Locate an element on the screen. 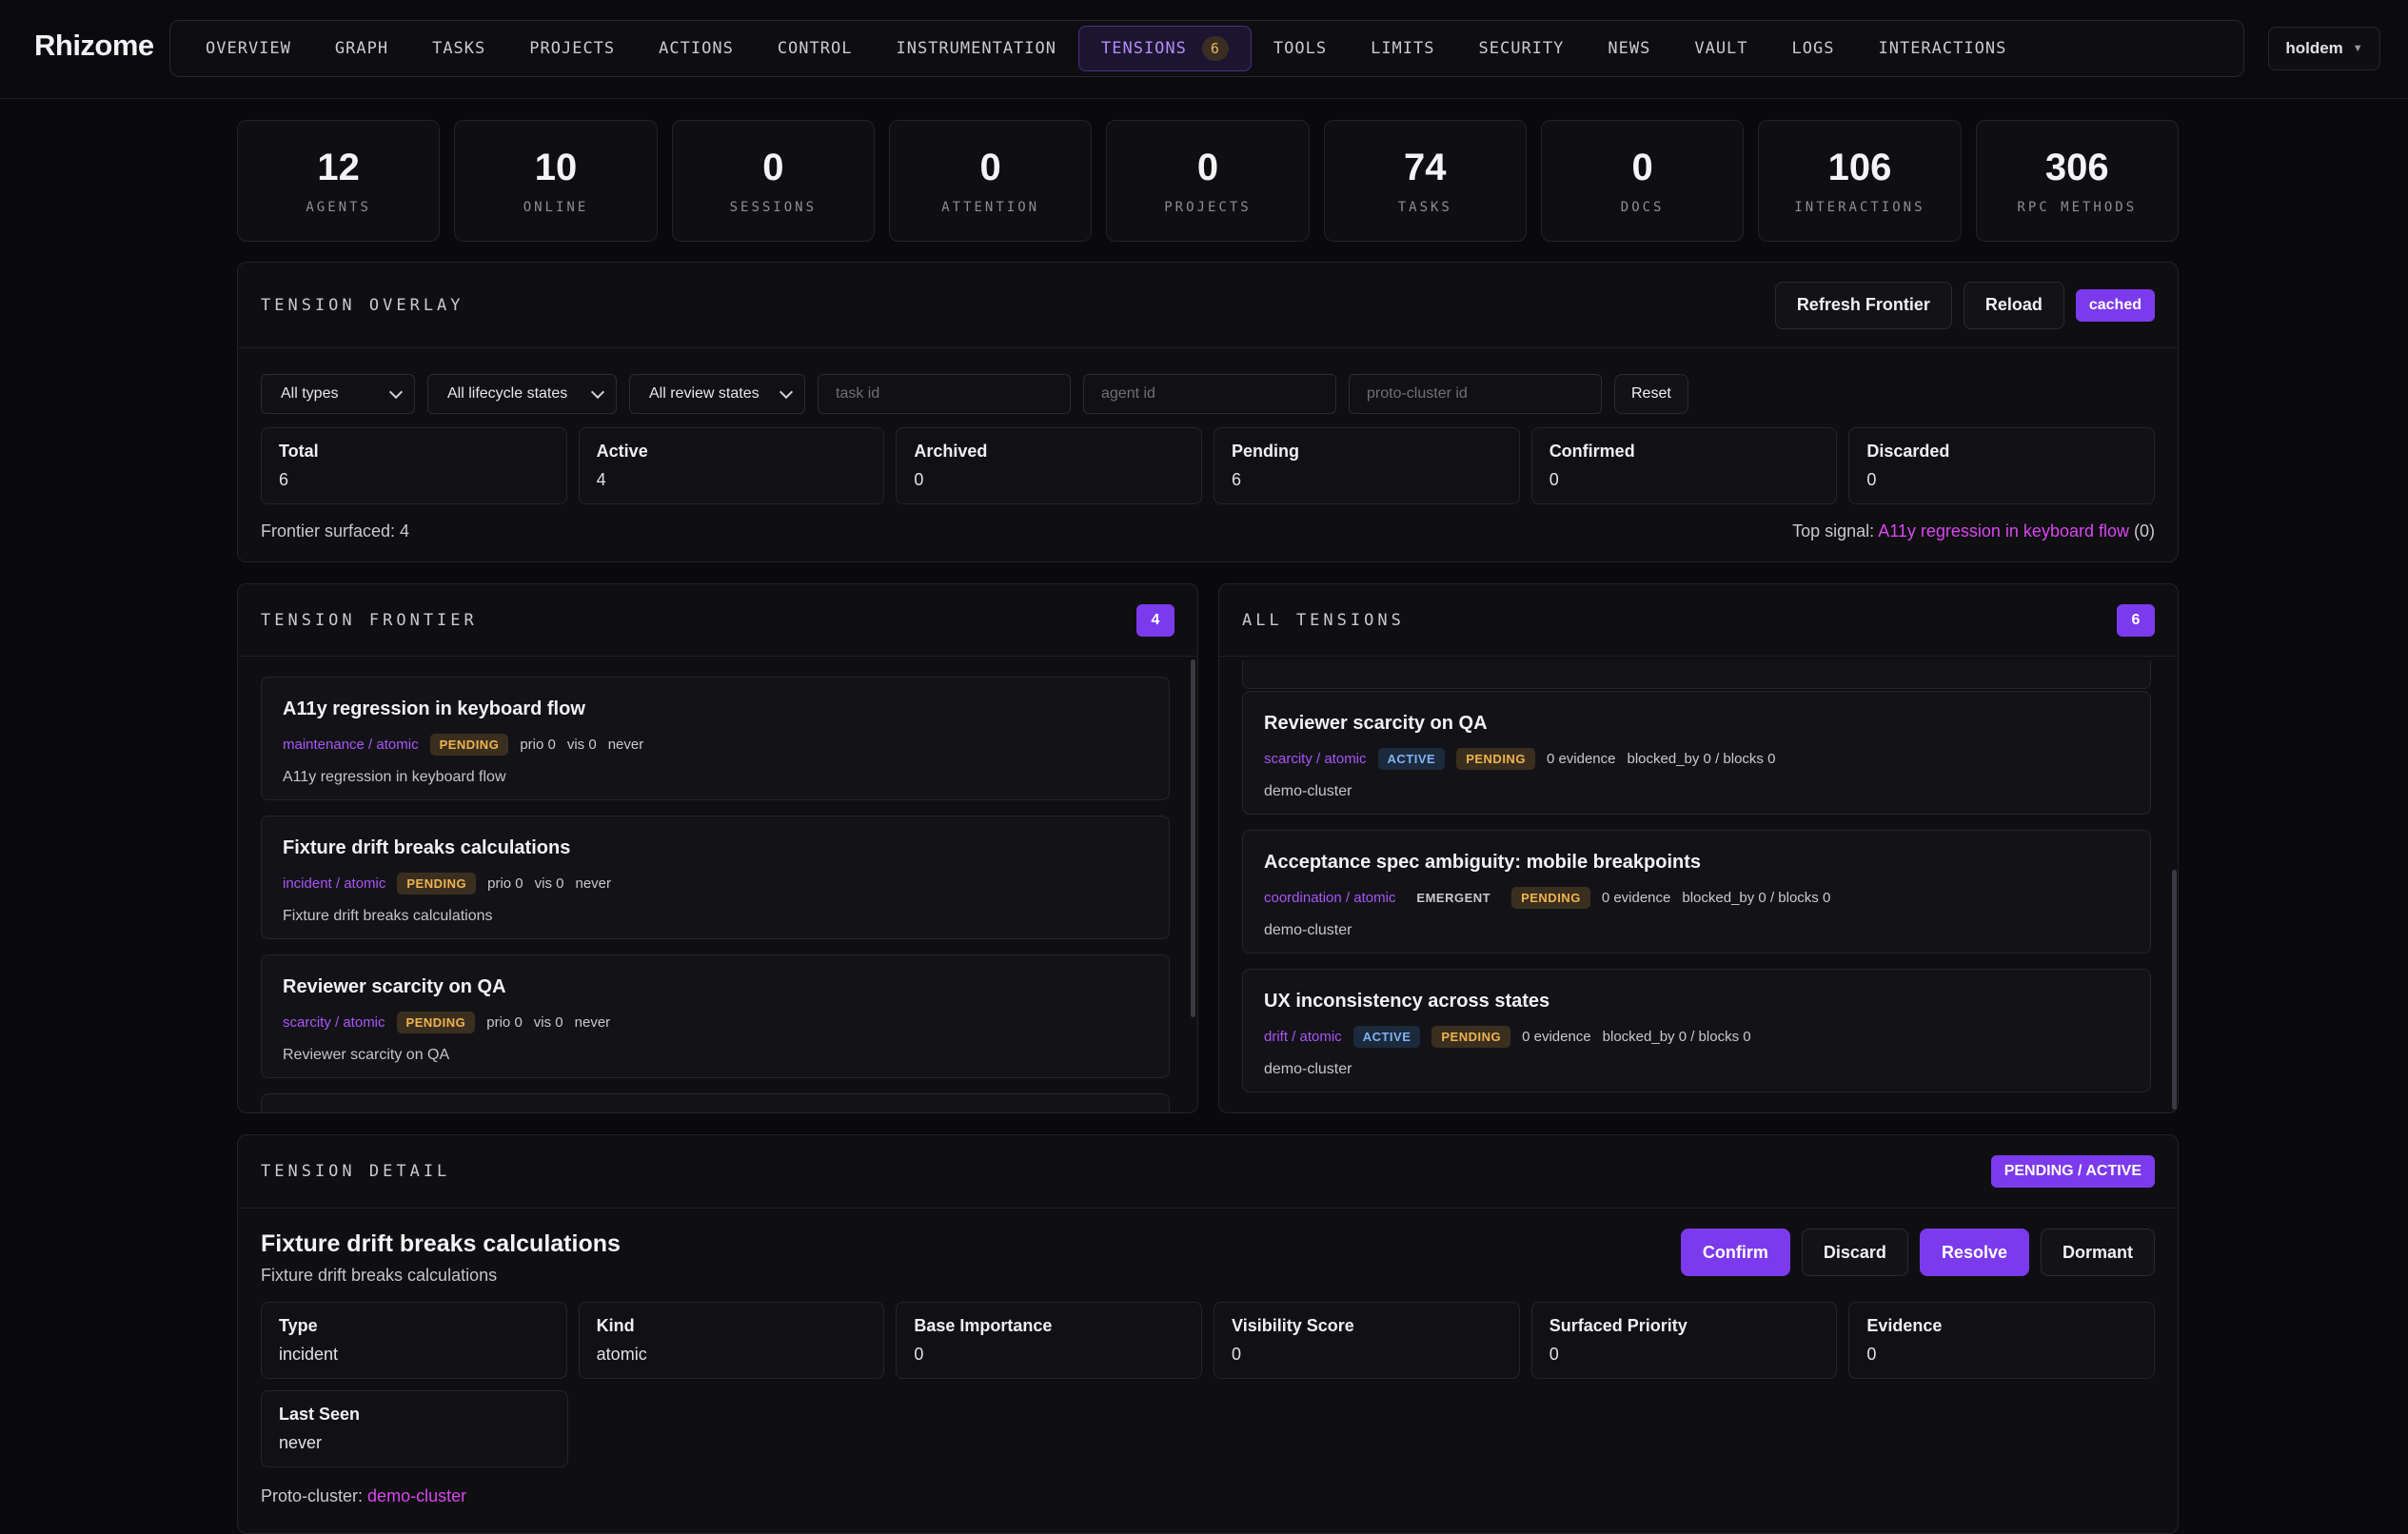 The height and width of the screenshot is (1534, 2408). nav-tensions: TENSIONS 6 is located at coordinates (1165, 49).